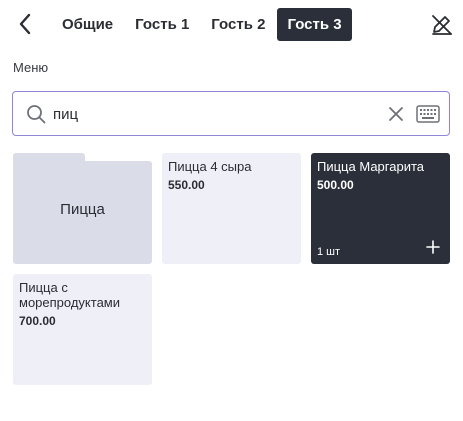 This screenshot has width=463, height=421. I want to click on keyboard-icon, so click(428, 114).